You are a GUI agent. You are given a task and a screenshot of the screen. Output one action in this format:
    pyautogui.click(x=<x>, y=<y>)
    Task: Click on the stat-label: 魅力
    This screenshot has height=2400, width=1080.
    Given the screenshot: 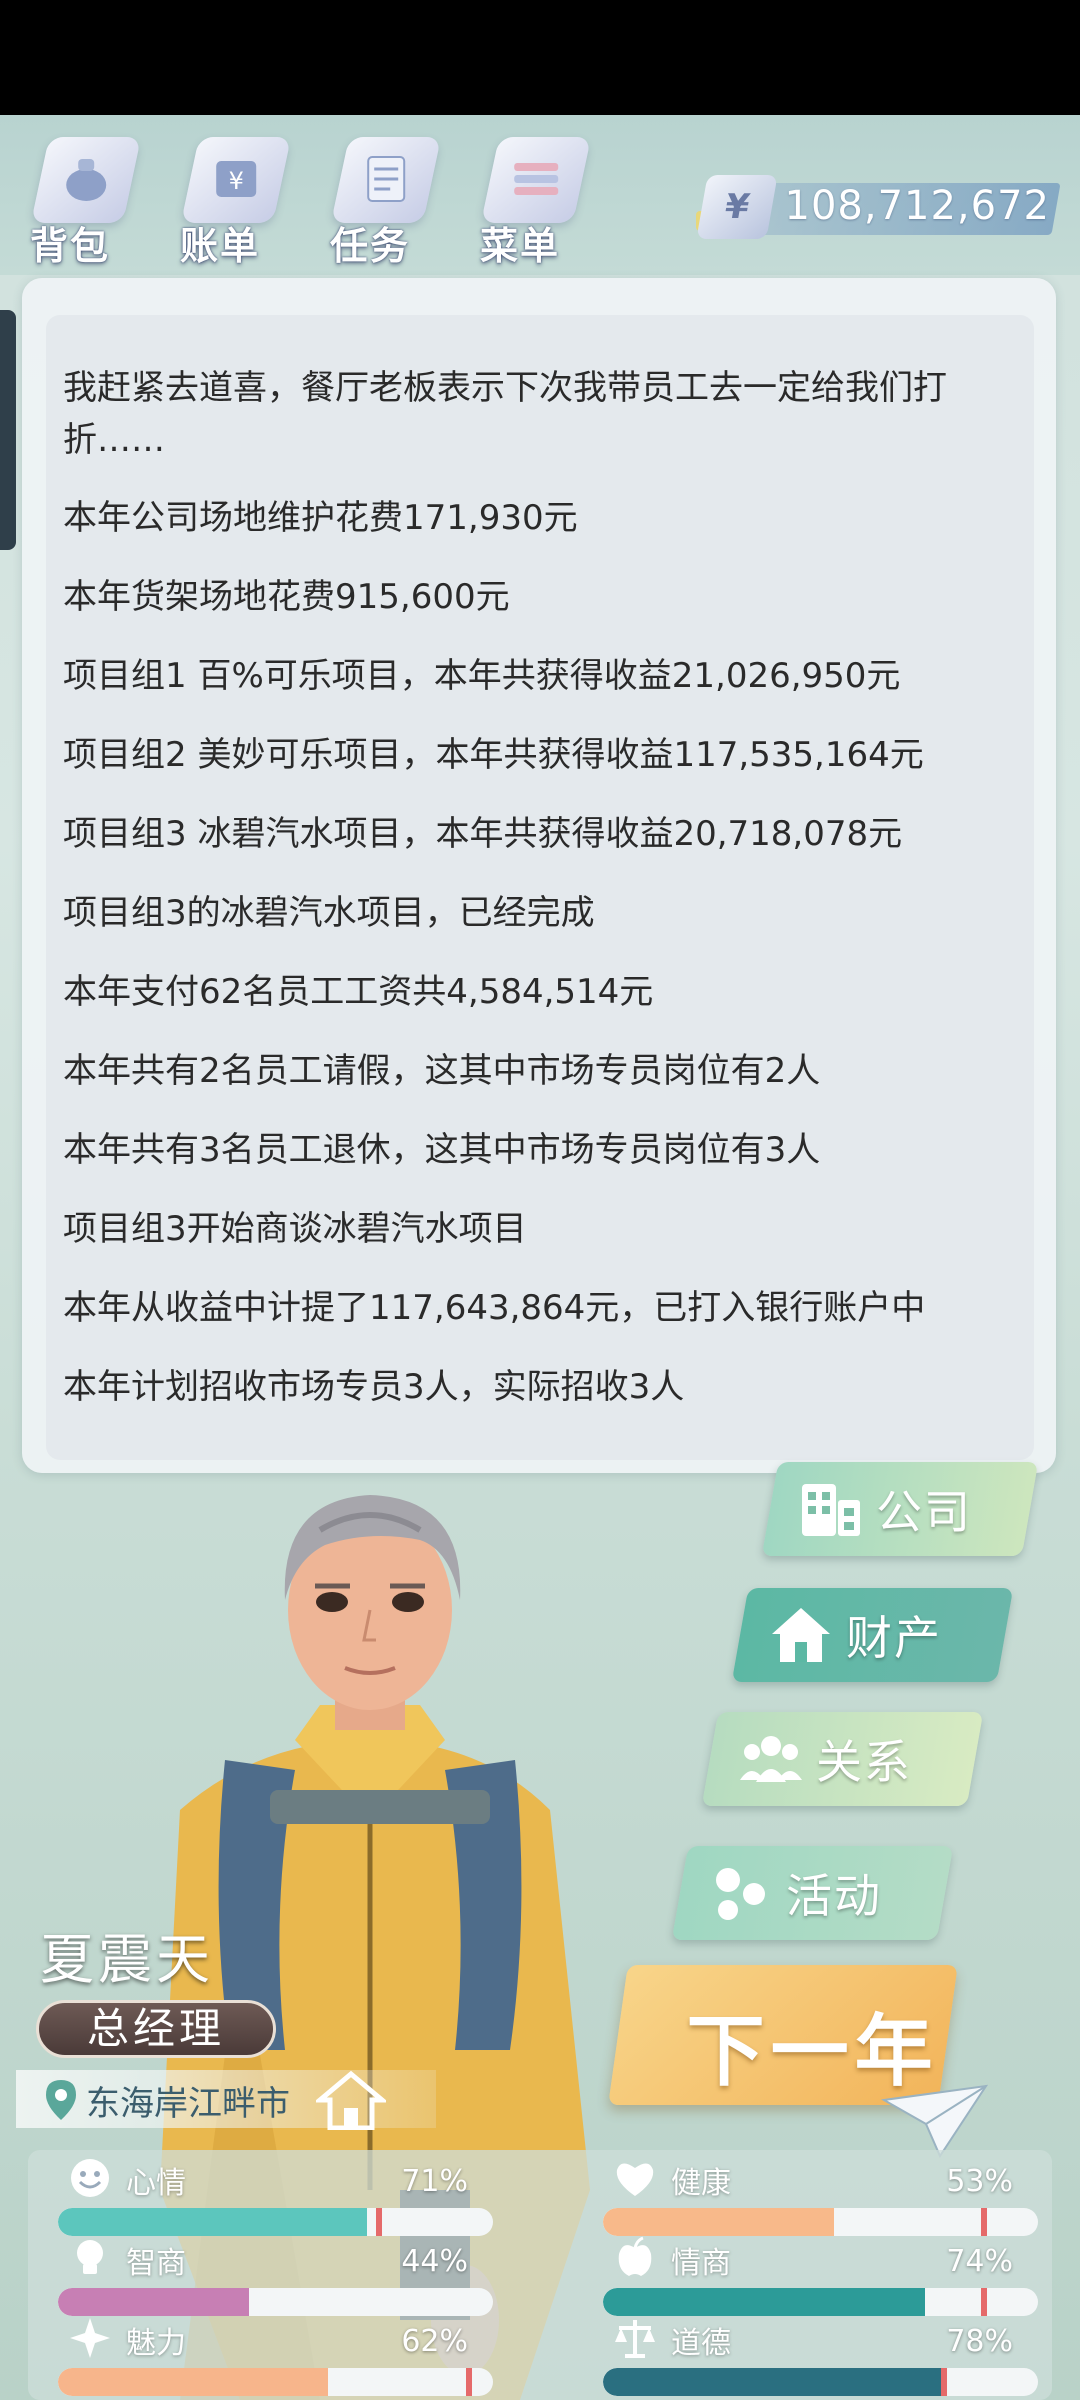 What is the action you would take?
    pyautogui.click(x=156, y=2343)
    